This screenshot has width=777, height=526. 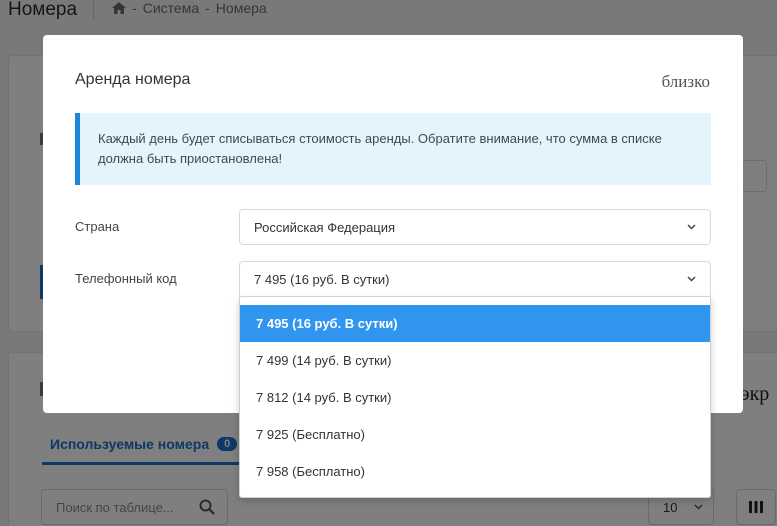 What do you see at coordinates (325, 227) in the screenshot?
I see `country-select-value: Российская Федерация` at bounding box center [325, 227].